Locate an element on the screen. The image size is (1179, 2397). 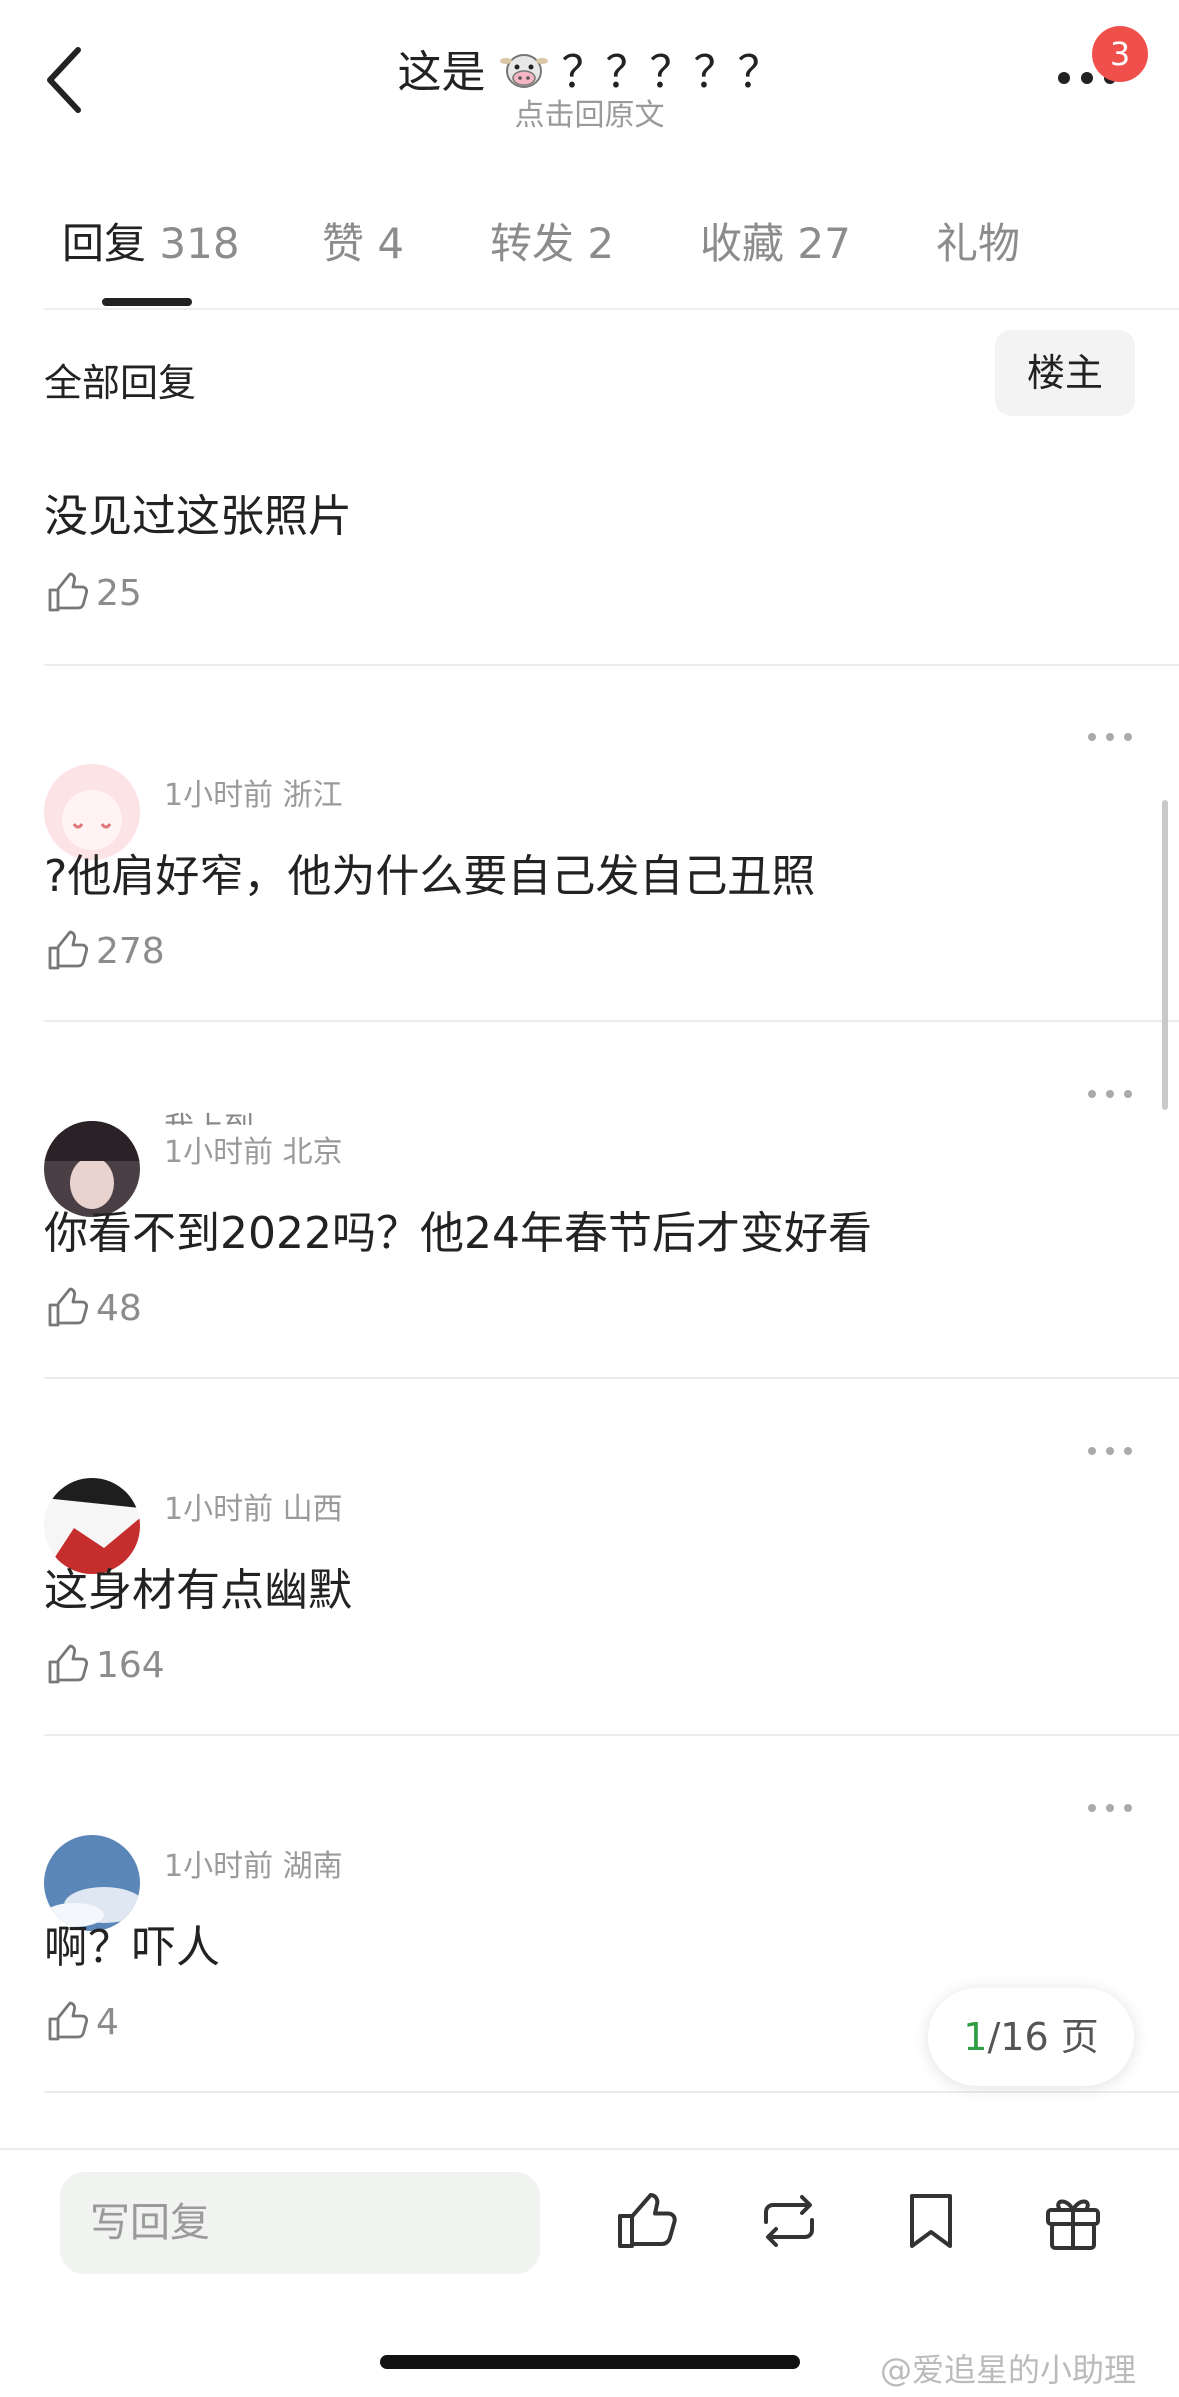
tab-count: 2 is located at coordinates (601, 243).